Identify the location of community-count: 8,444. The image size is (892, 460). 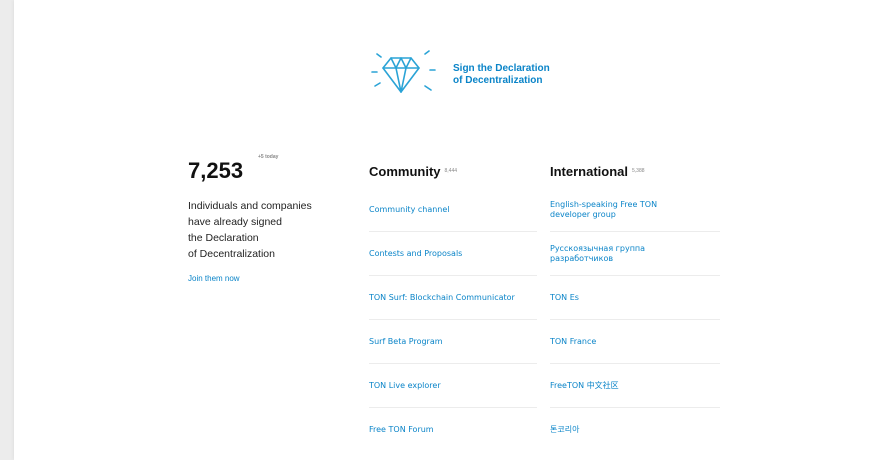
(451, 171).